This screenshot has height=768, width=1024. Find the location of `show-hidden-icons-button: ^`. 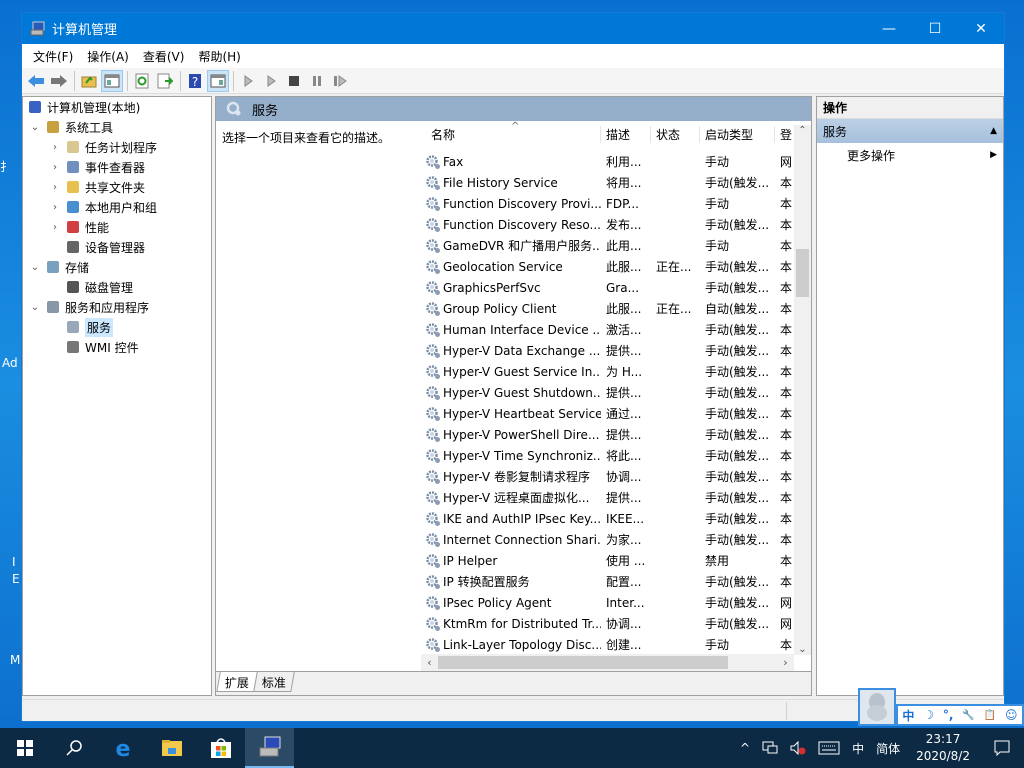

show-hidden-icons-button: ^ is located at coordinates (745, 748).